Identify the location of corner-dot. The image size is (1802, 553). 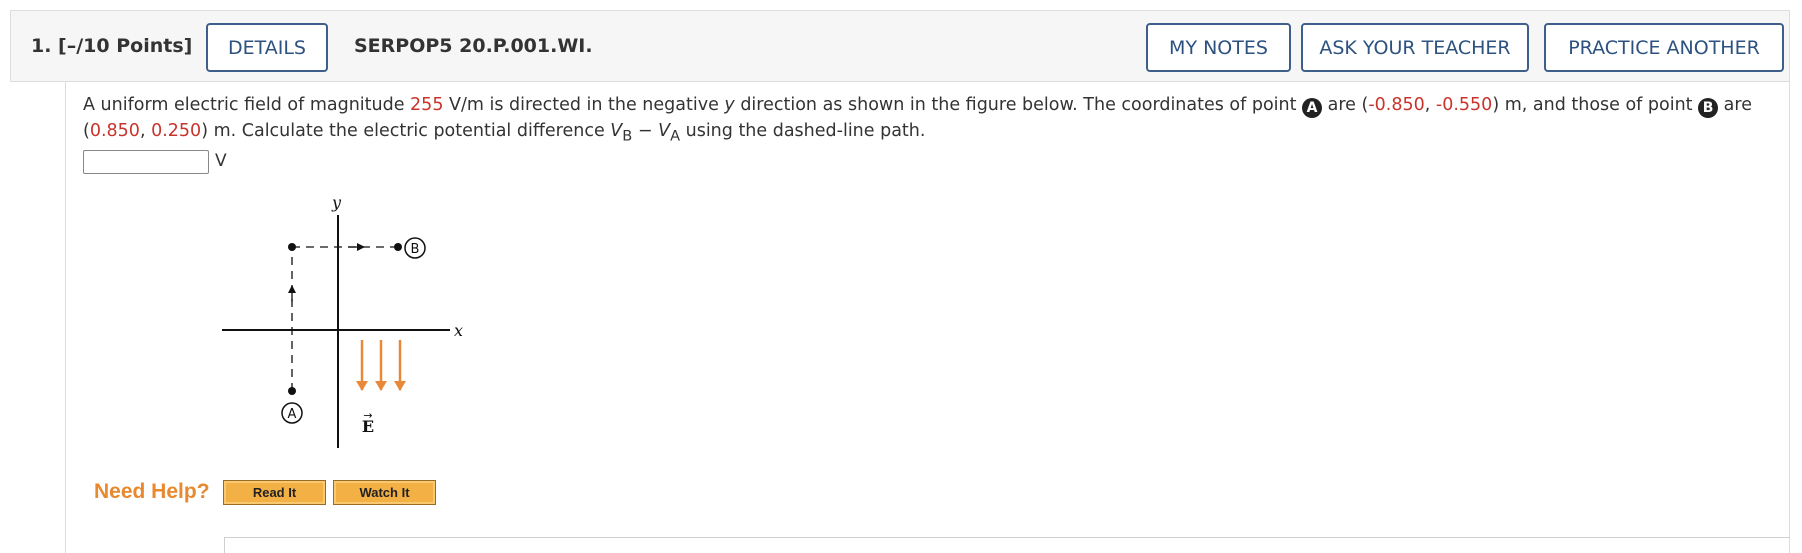
(292, 247).